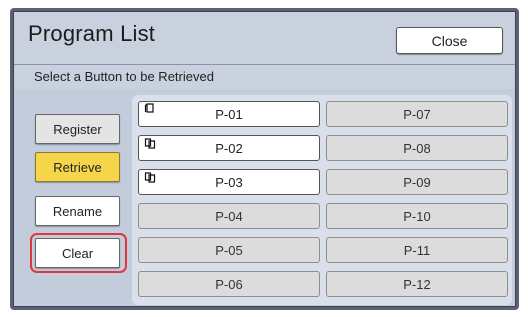 The width and height of the screenshot is (528, 317). I want to click on program-label: P-11, so click(417, 250).